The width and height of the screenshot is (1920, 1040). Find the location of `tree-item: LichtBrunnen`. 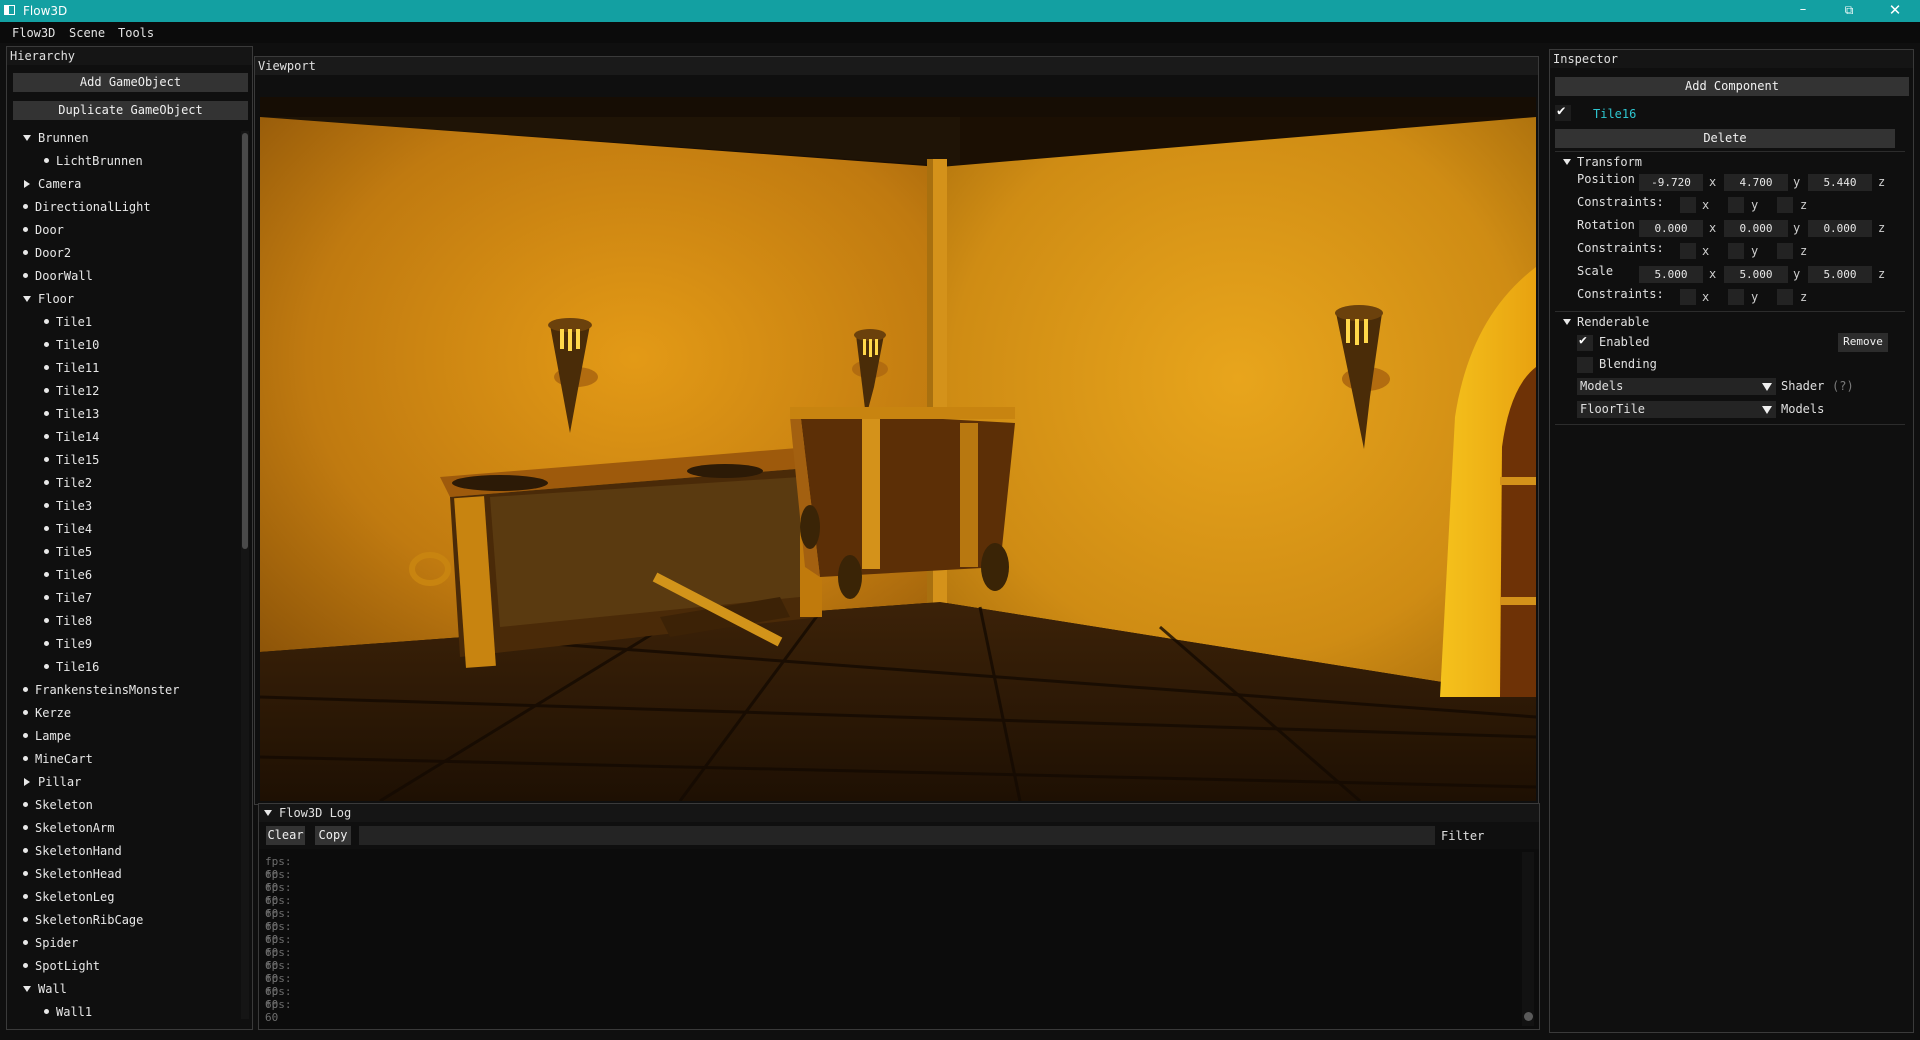

tree-item: LichtBrunnen is located at coordinates (93, 161).